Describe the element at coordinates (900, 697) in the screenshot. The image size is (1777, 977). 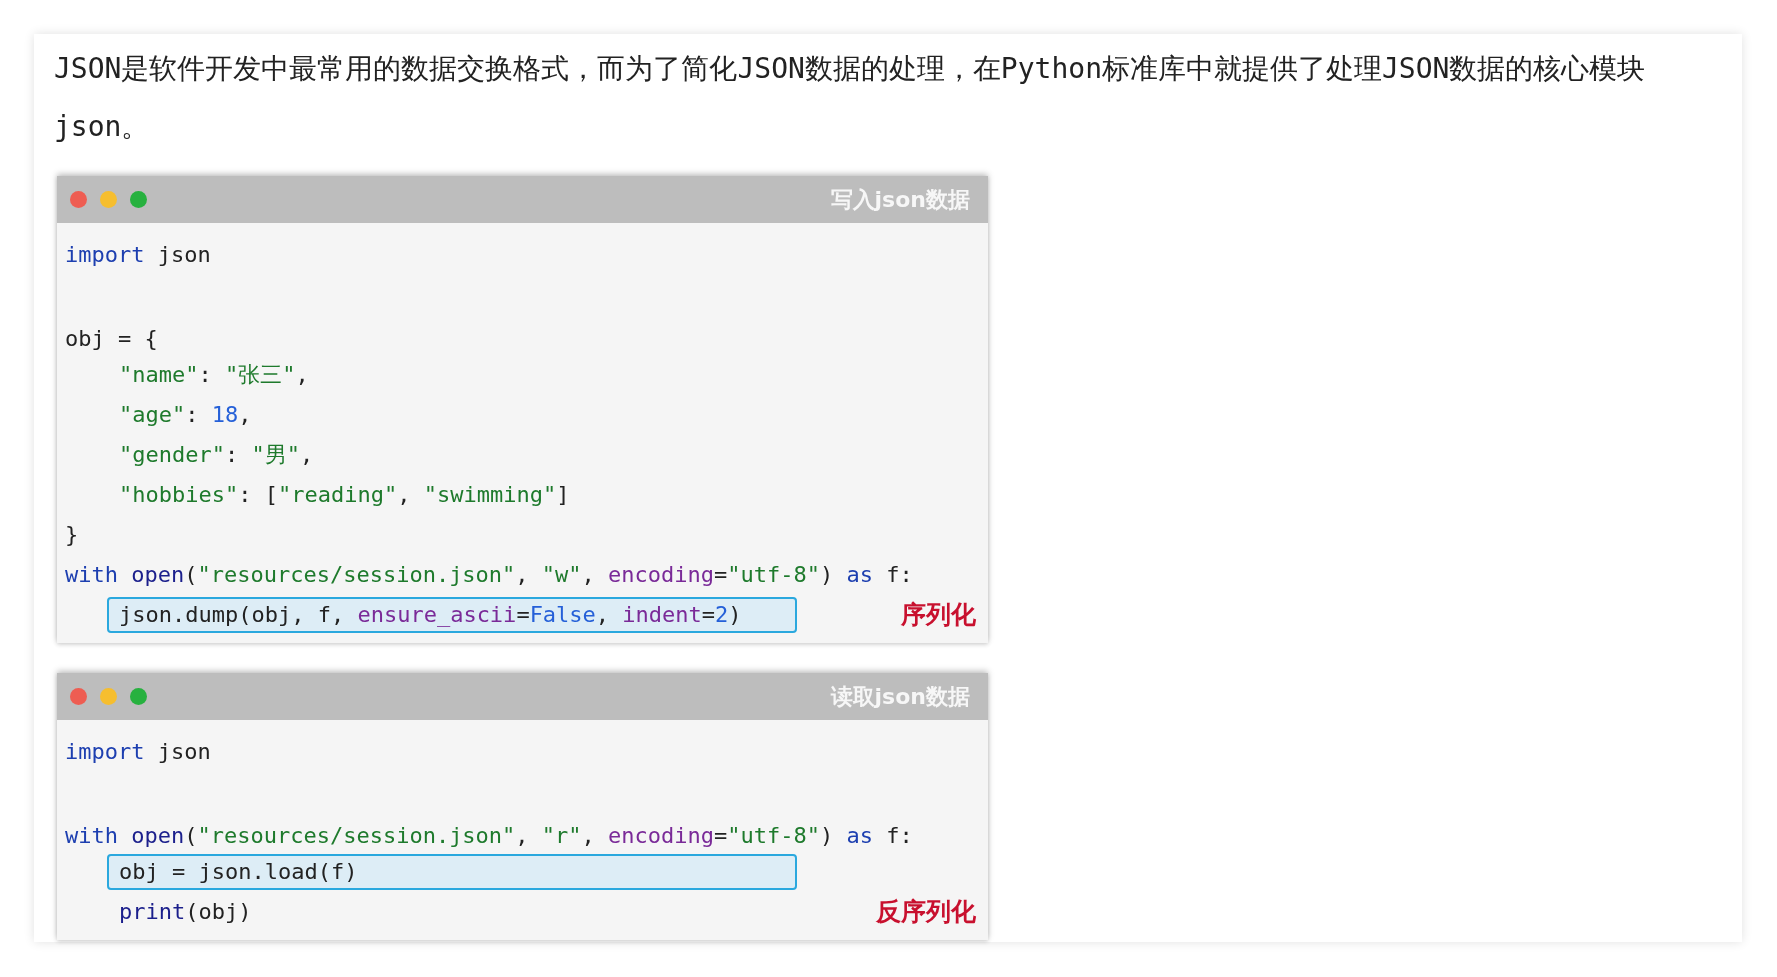
I see `window-title: 读取json数据` at that location.